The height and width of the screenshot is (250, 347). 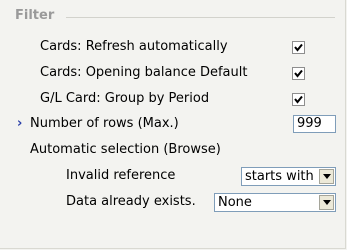 I want to click on chevron-right-icon: ›, so click(x=20, y=123).